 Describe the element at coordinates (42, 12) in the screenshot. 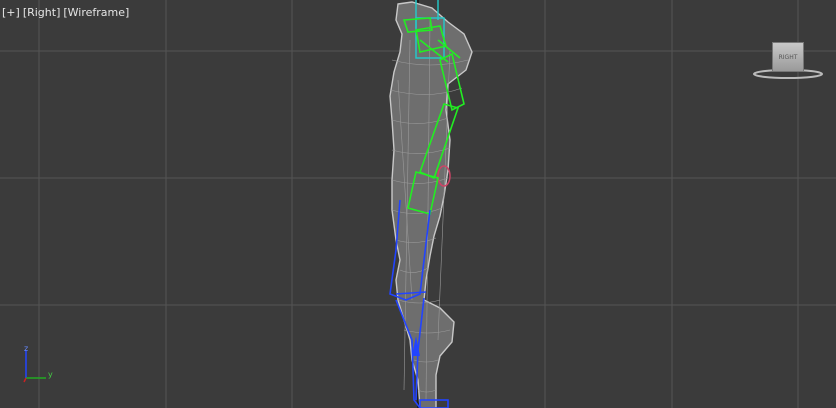

I see `viewport-point-of-view-menu: [Right]` at that location.